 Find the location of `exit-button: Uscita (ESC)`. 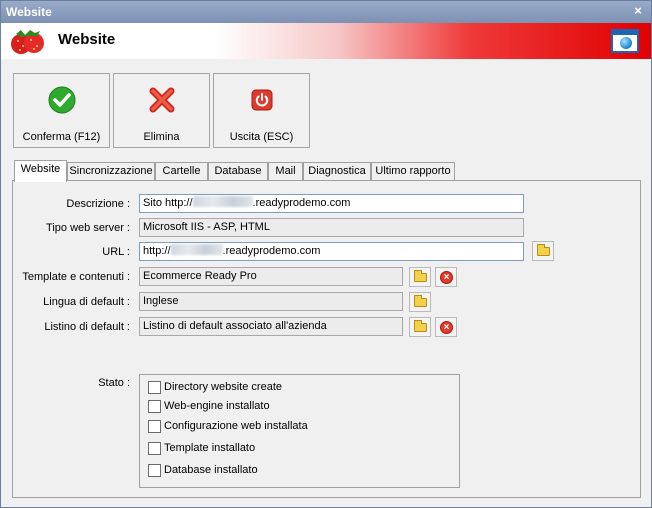

exit-button: Uscita (ESC) is located at coordinates (261, 110).